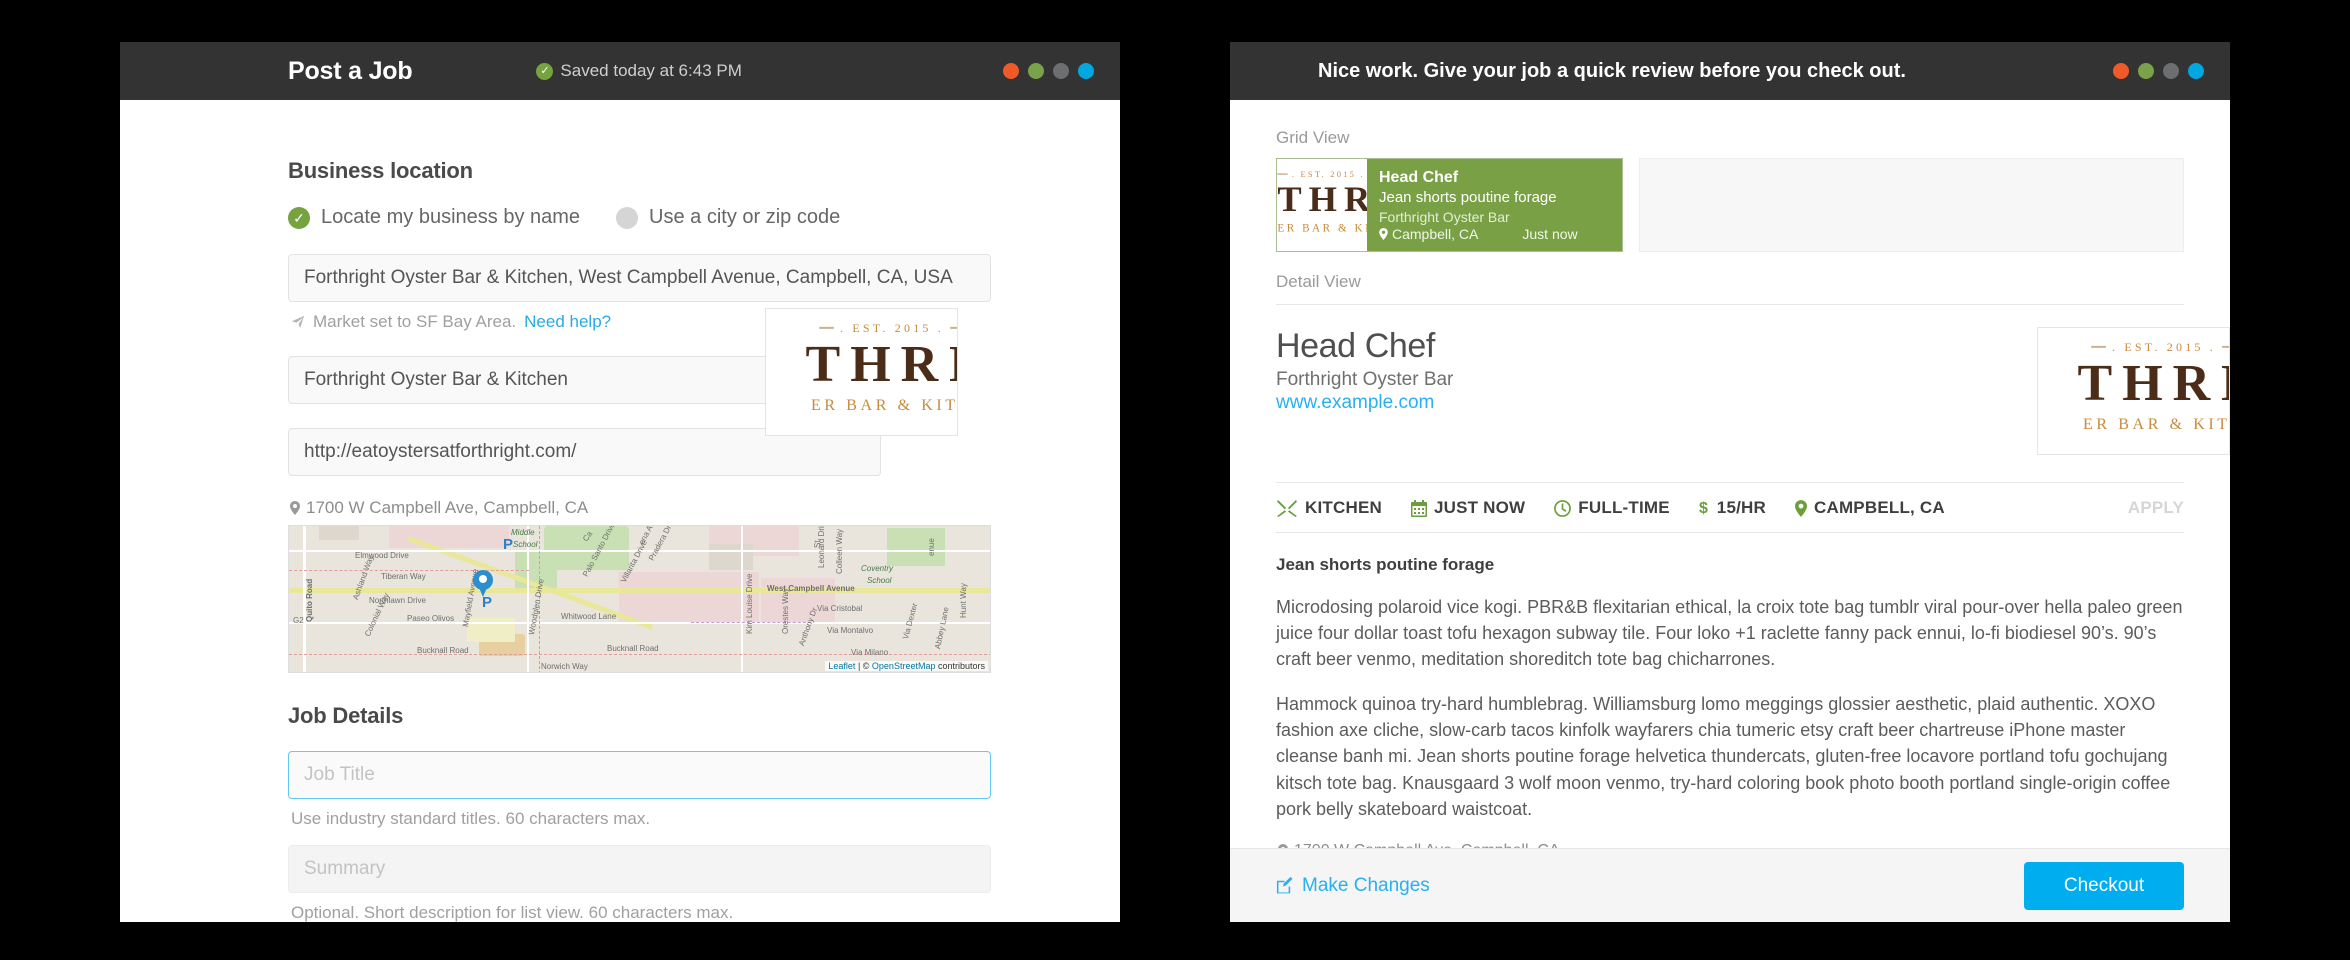 This screenshot has height=960, width=2350. What do you see at coordinates (1879, 507) in the screenshot?
I see `meta-location-label: CAMPBELL, CA` at bounding box center [1879, 507].